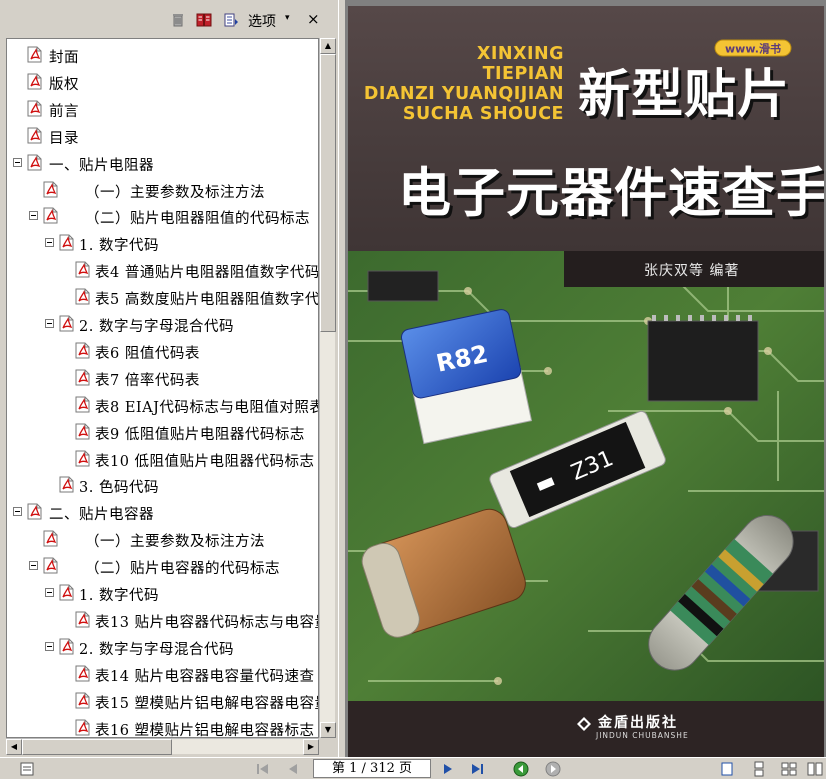  I want to click on bookmark-item: 表9 低阻值贴片电阻器代码标志, so click(162, 432).